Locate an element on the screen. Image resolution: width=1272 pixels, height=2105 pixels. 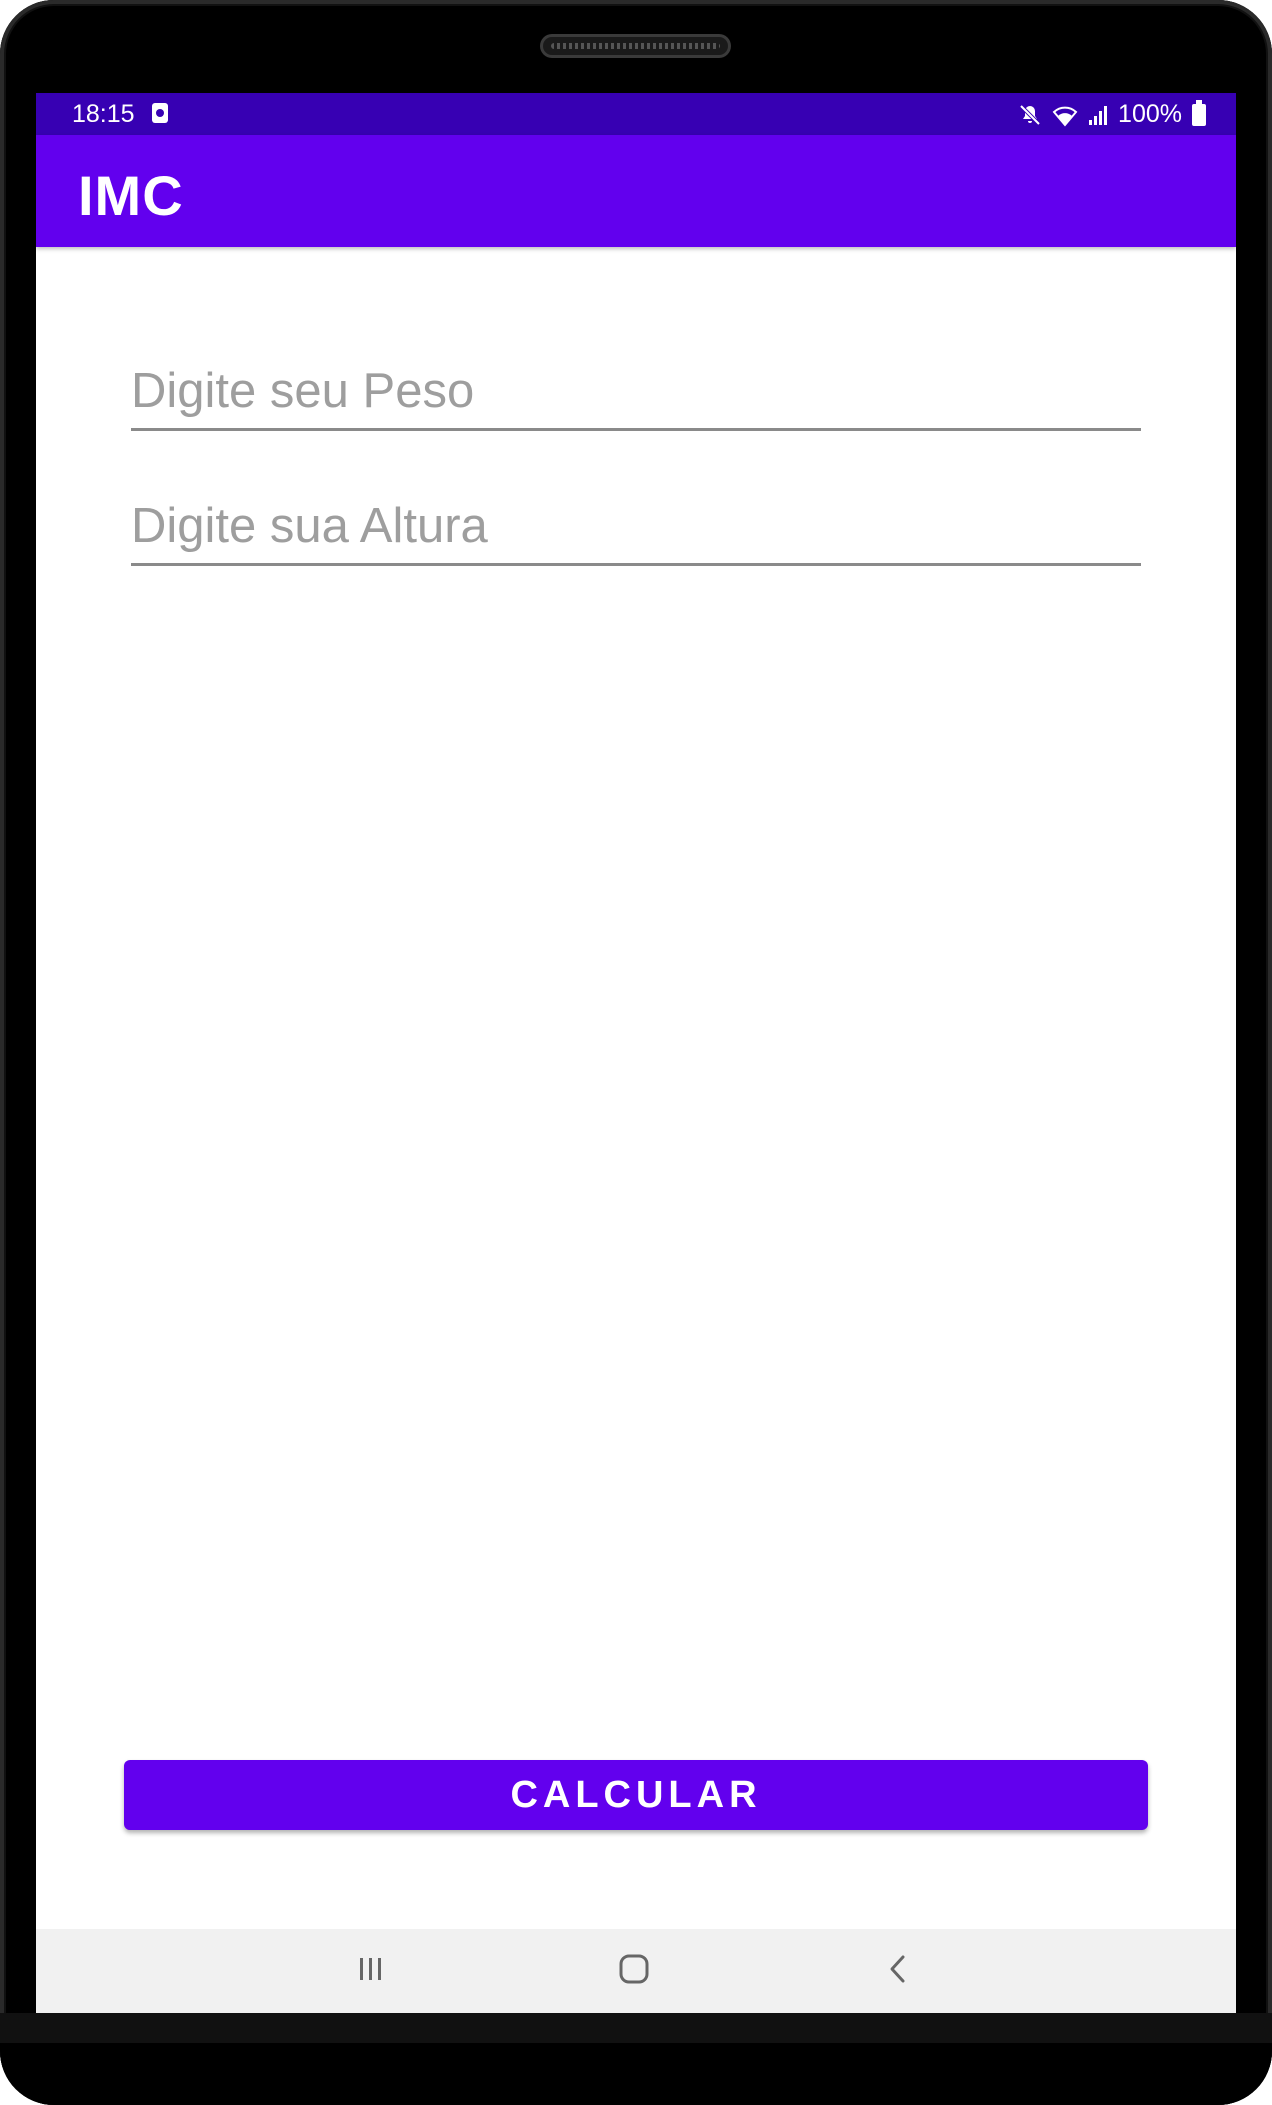
back-button is located at coordinates (898, 1971).